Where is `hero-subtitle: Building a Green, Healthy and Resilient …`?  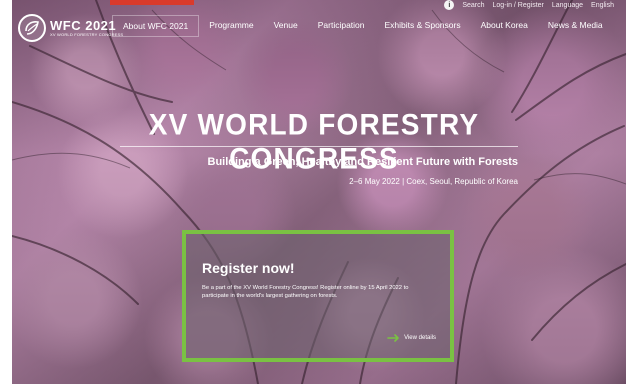 hero-subtitle: Building a Green, Healthy and Resilient … is located at coordinates (363, 162).